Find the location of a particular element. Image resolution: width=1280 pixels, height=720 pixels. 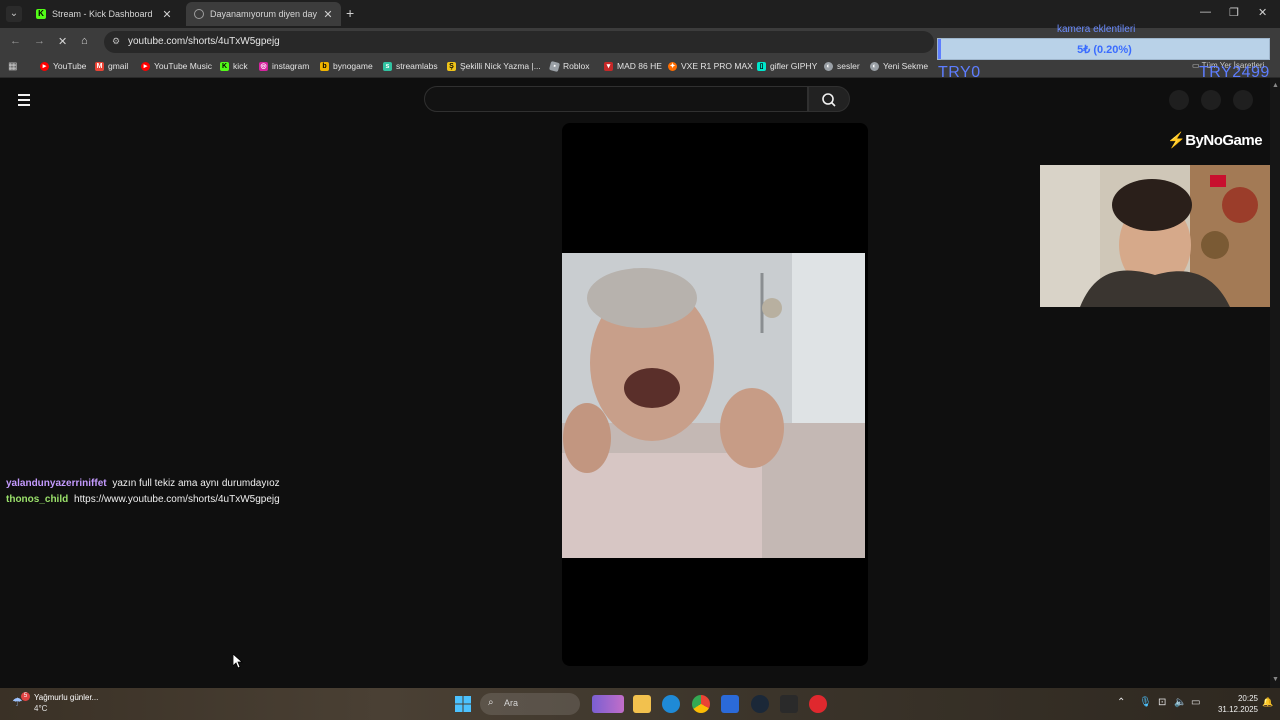

taskbar-search: ⌕ Ara is located at coordinates (530, 704).